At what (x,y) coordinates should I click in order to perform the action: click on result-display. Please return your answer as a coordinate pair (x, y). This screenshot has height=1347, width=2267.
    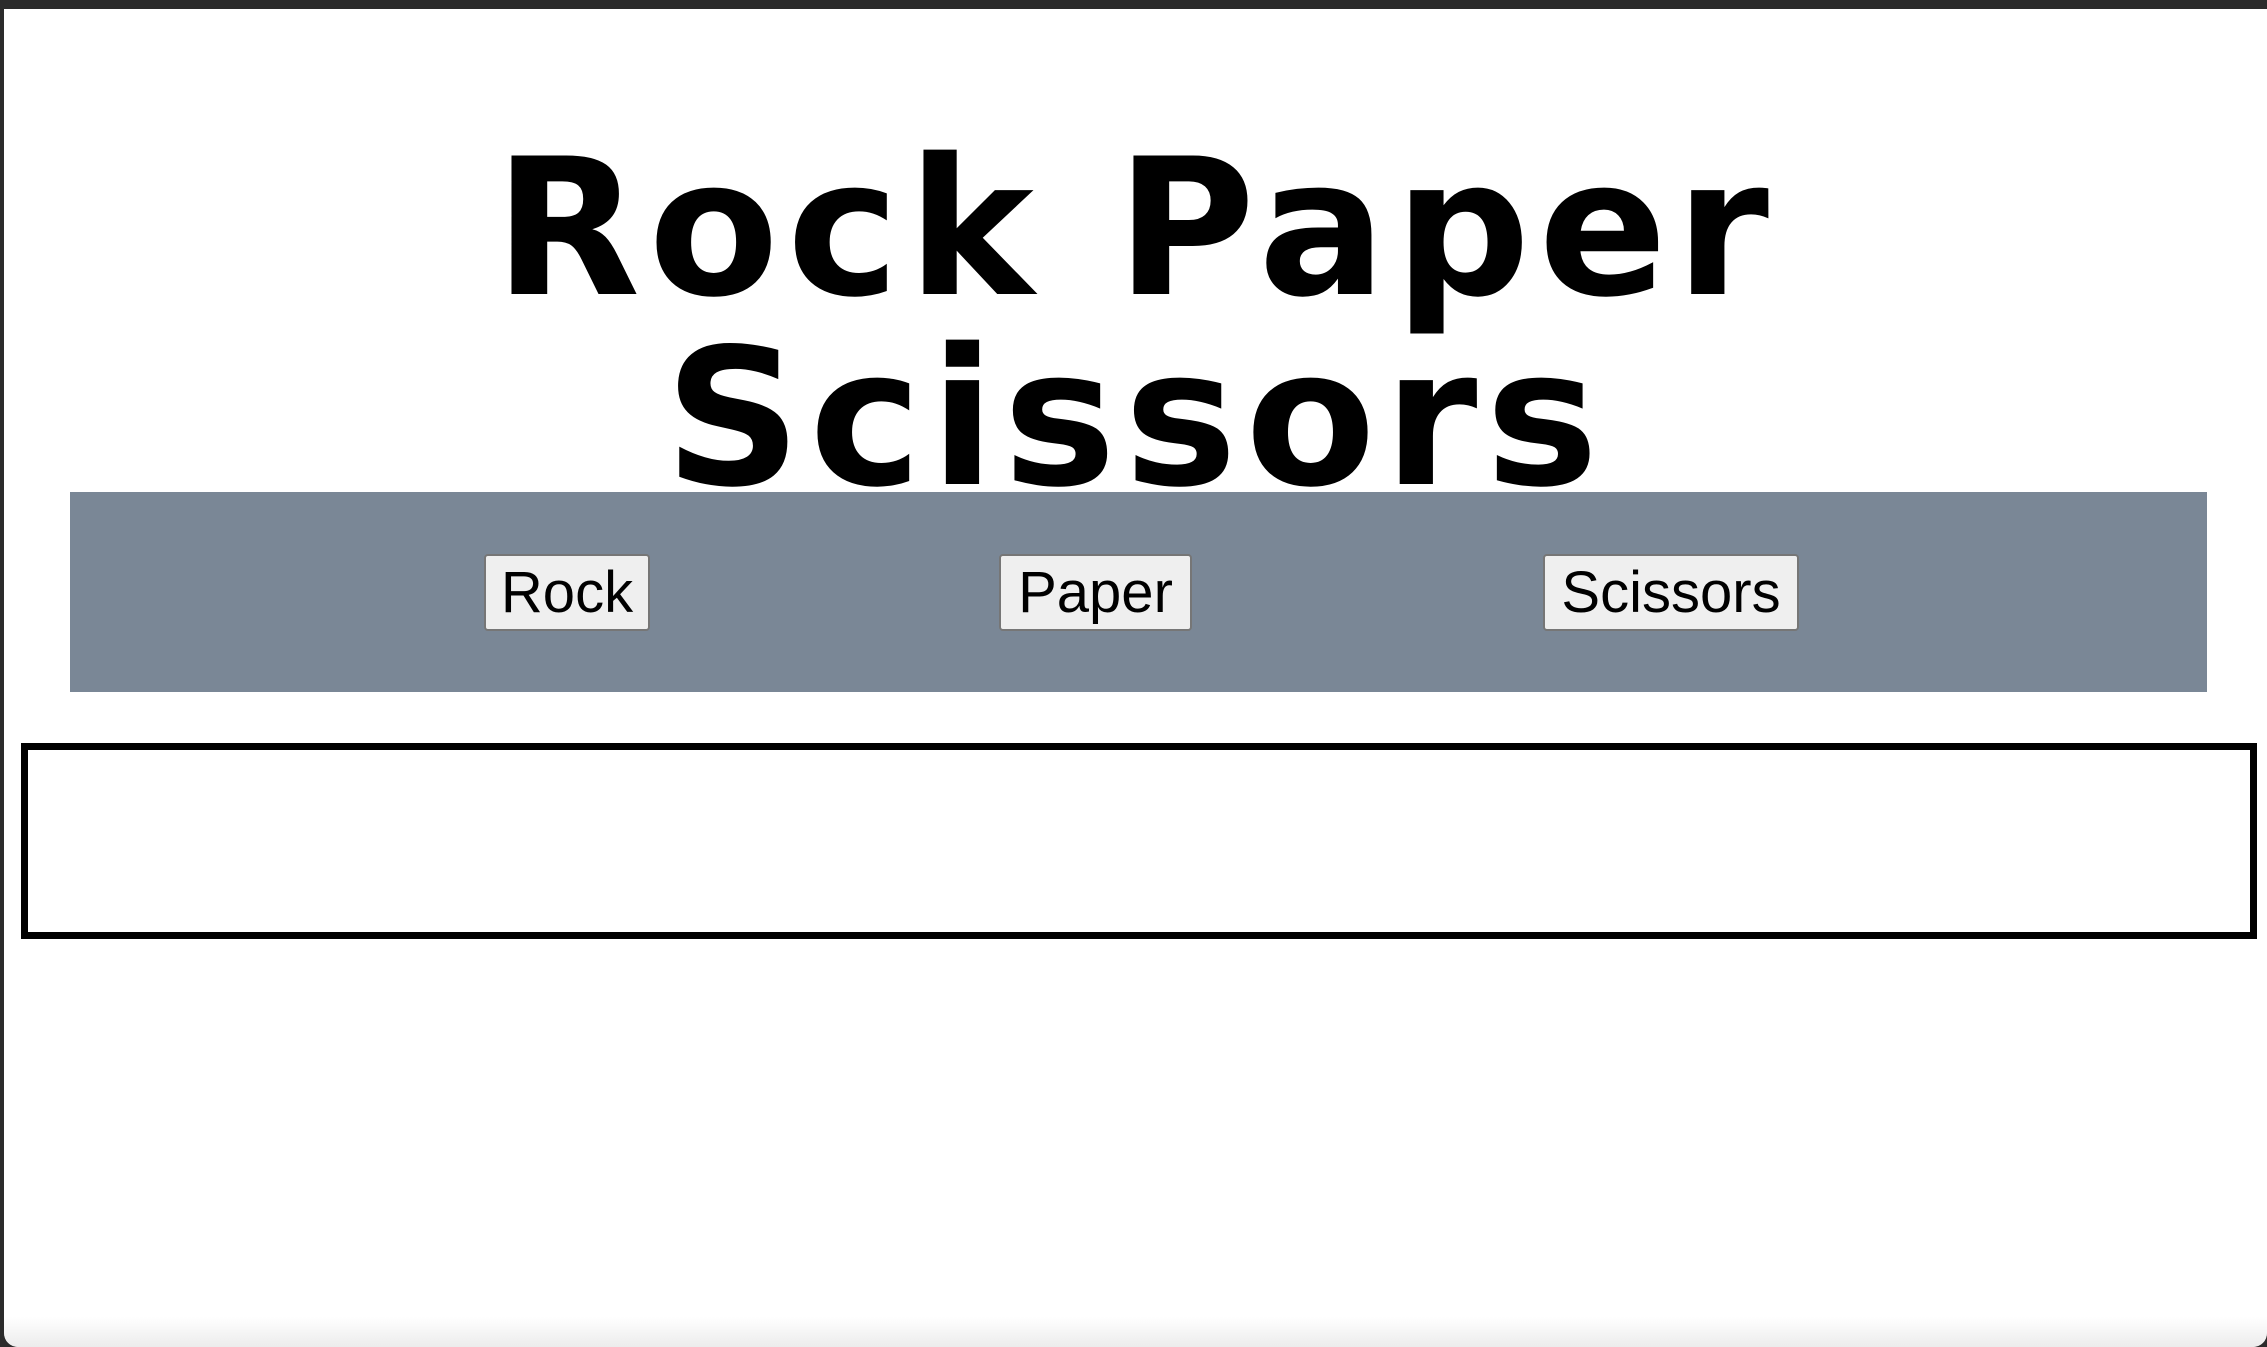
    Looking at the image, I should click on (1139, 841).